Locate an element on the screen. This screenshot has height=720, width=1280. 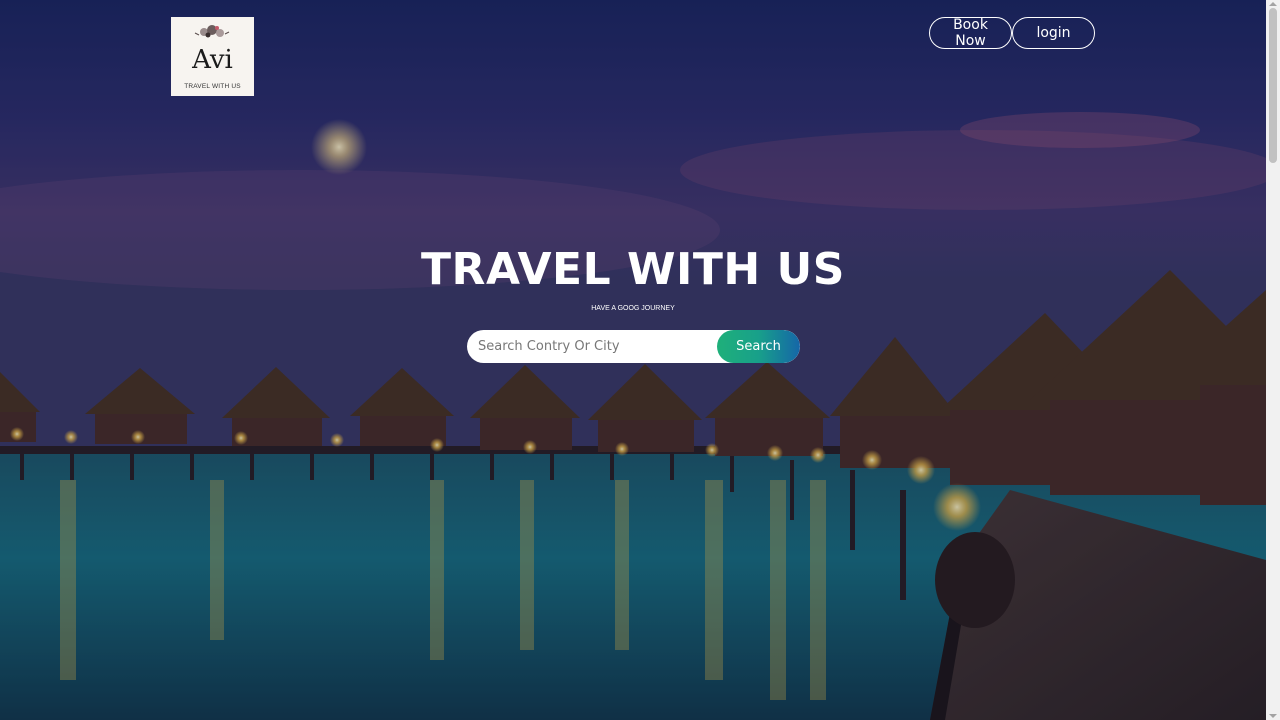
hero-subtitle: HAVE A GOOG JOURNEY is located at coordinates (633, 308).